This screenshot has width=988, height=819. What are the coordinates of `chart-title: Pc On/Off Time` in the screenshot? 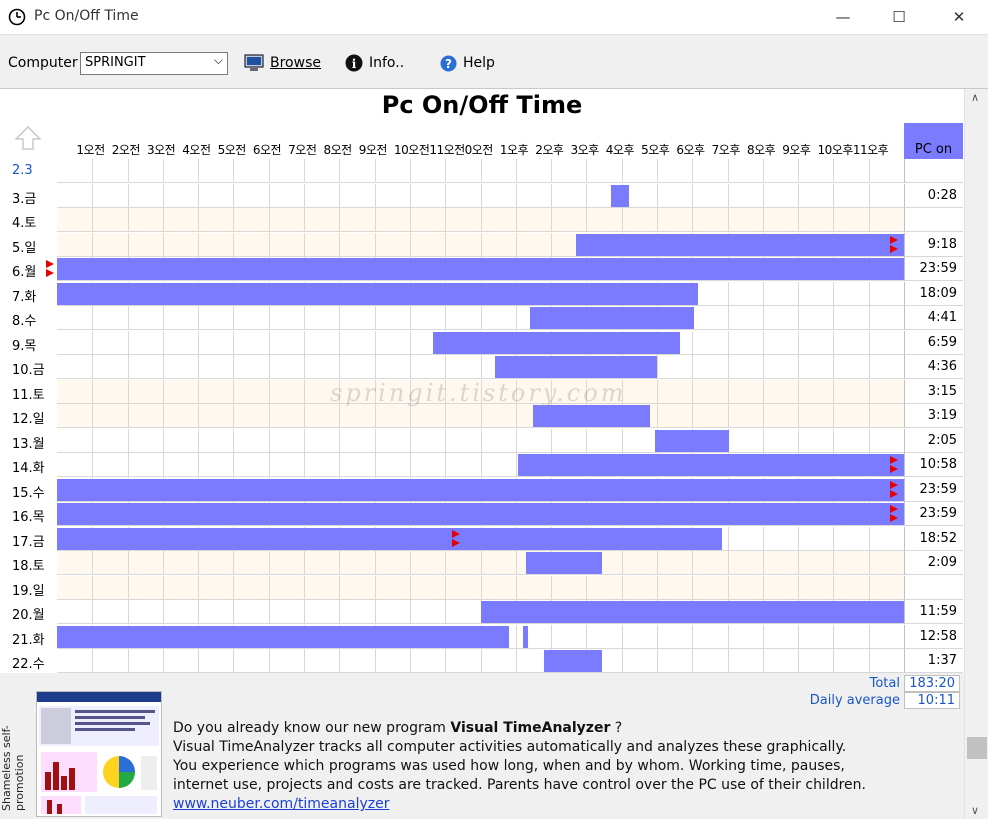 It's located at (482, 105).